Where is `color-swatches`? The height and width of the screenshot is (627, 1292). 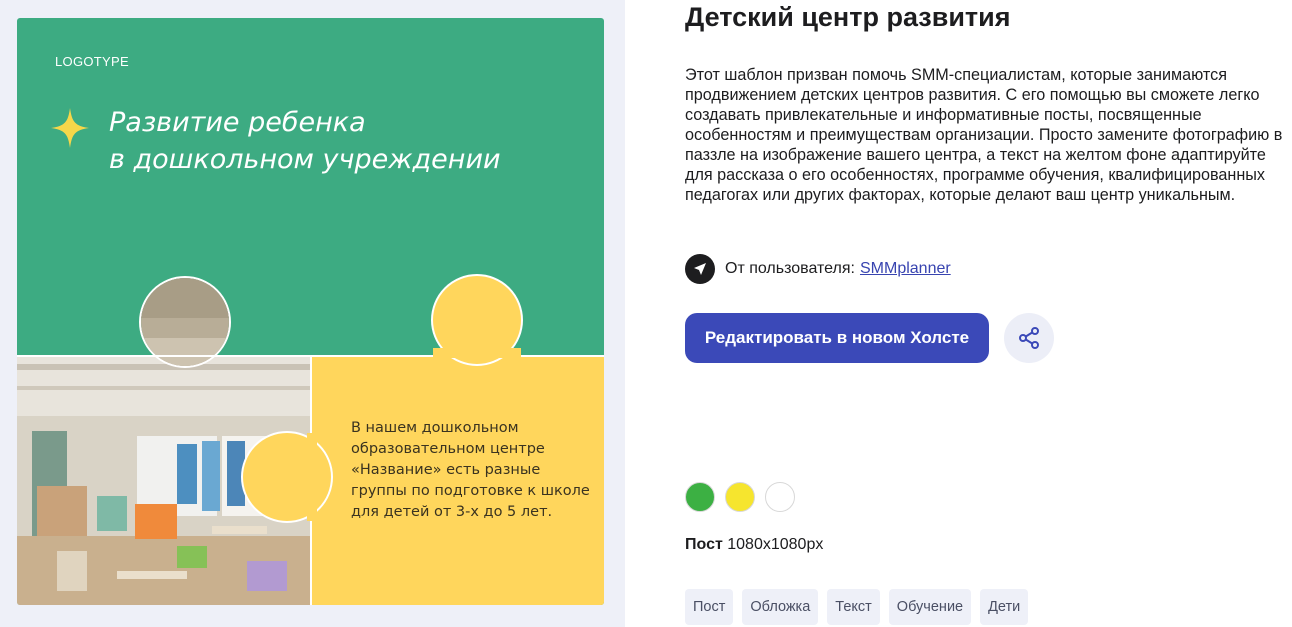
color-swatches is located at coordinates (740, 497).